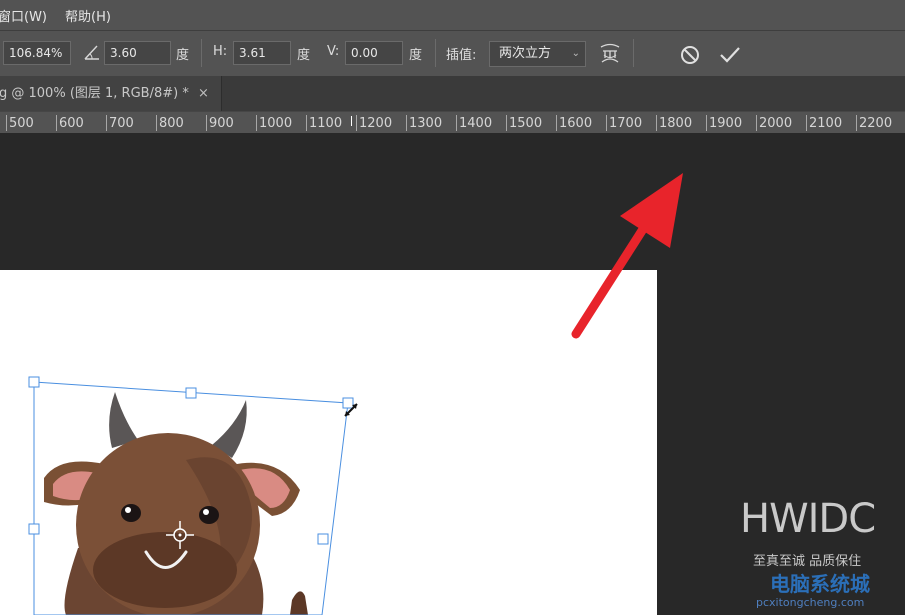  I want to click on annotation-arrow-icon, so click(627, 256).